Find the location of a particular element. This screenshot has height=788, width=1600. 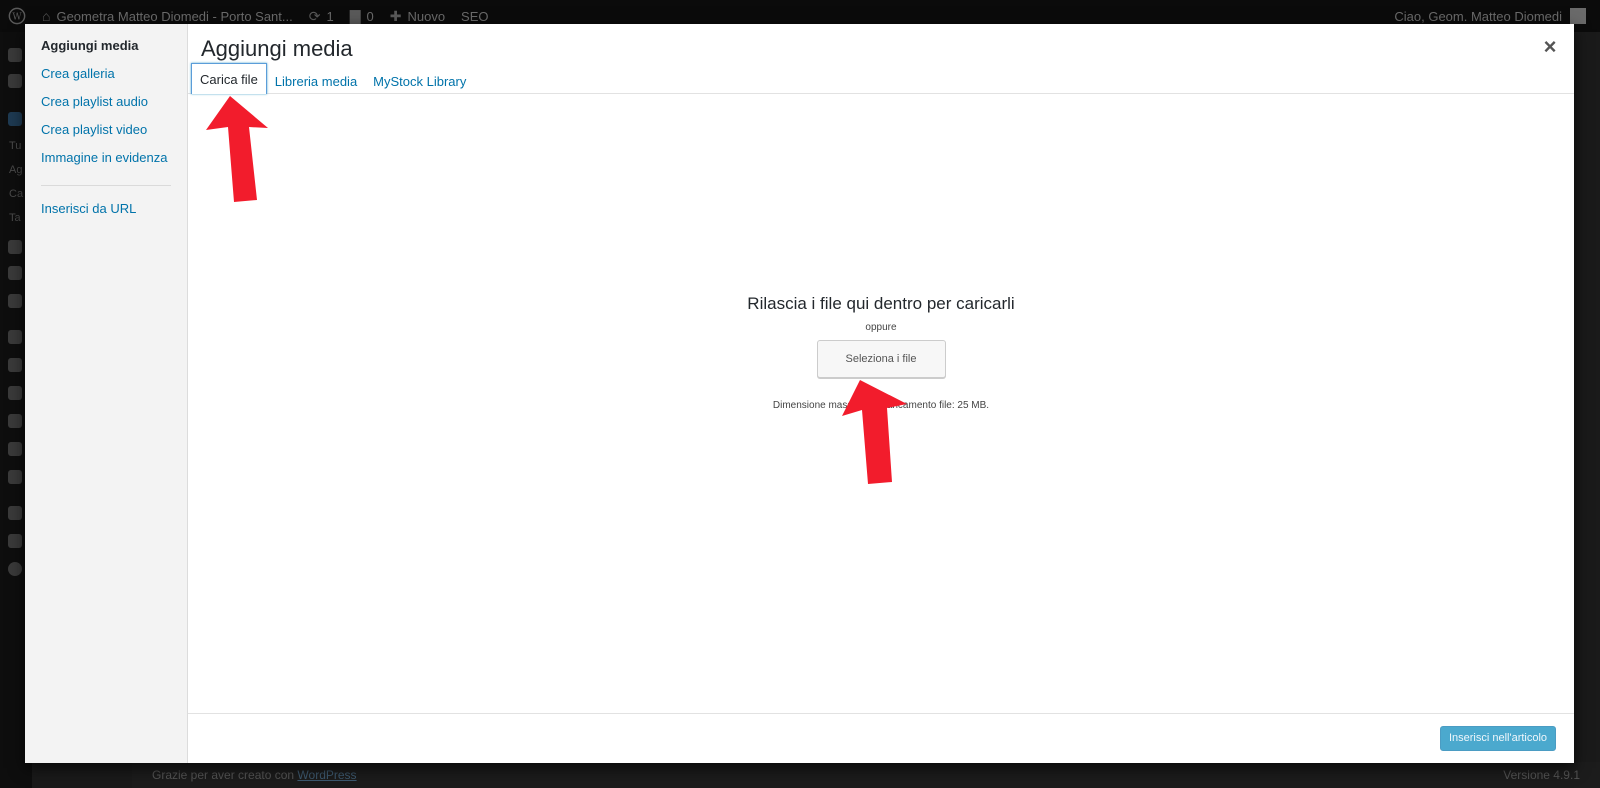

seo-menu-icon is located at coordinates (15, 477).